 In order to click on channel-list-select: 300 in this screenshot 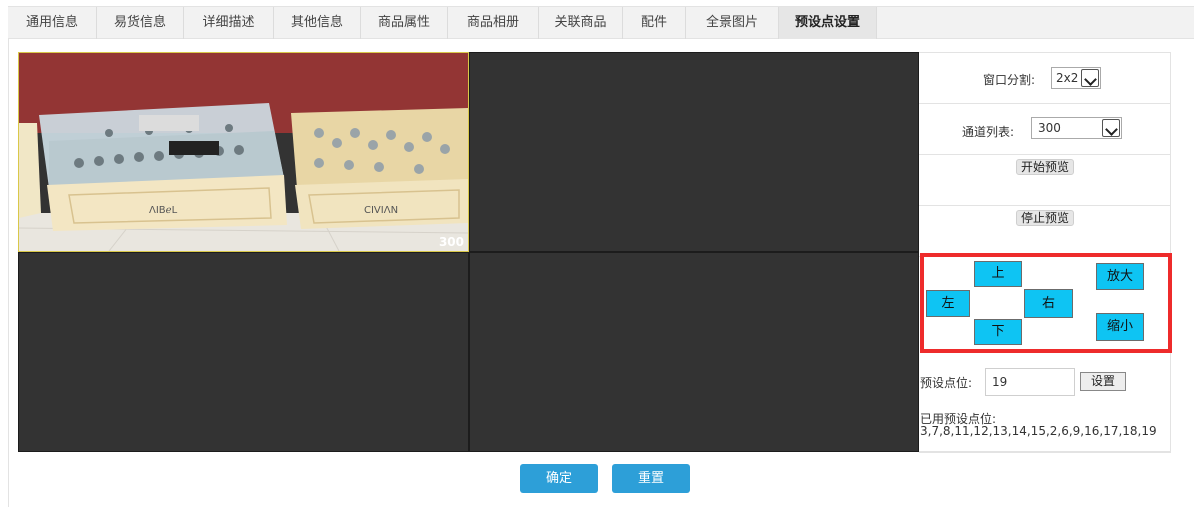, I will do `click(1076, 128)`.